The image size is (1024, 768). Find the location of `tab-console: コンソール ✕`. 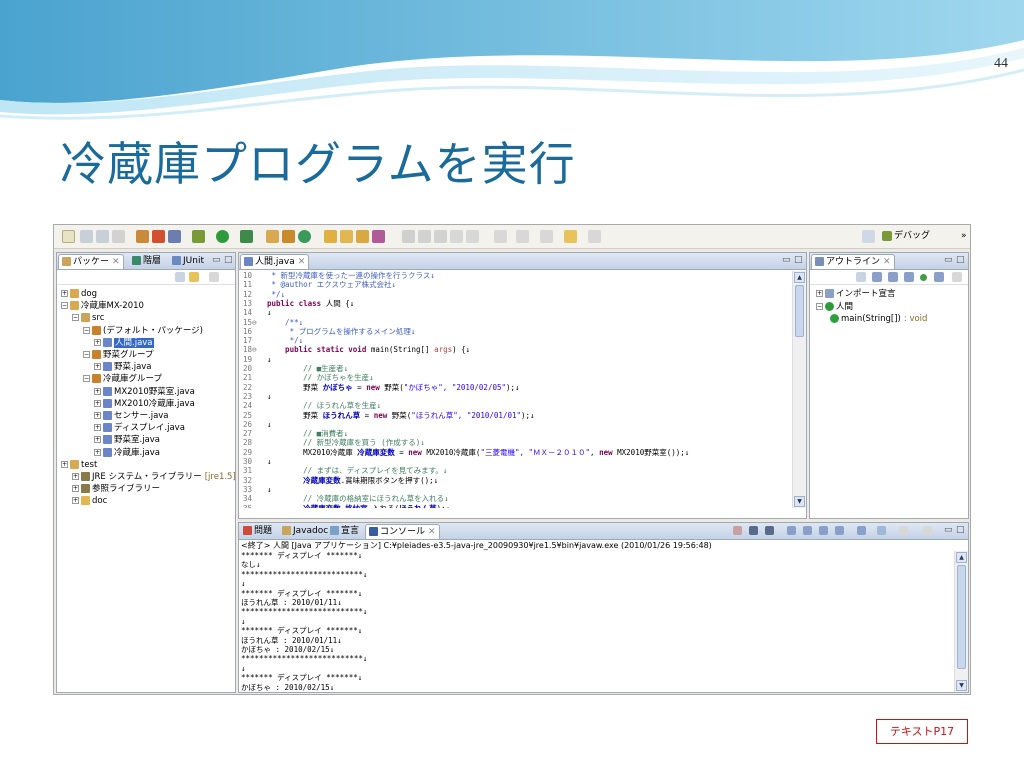

tab-console: コンソール ✕ is located at coordinates (402, 531).